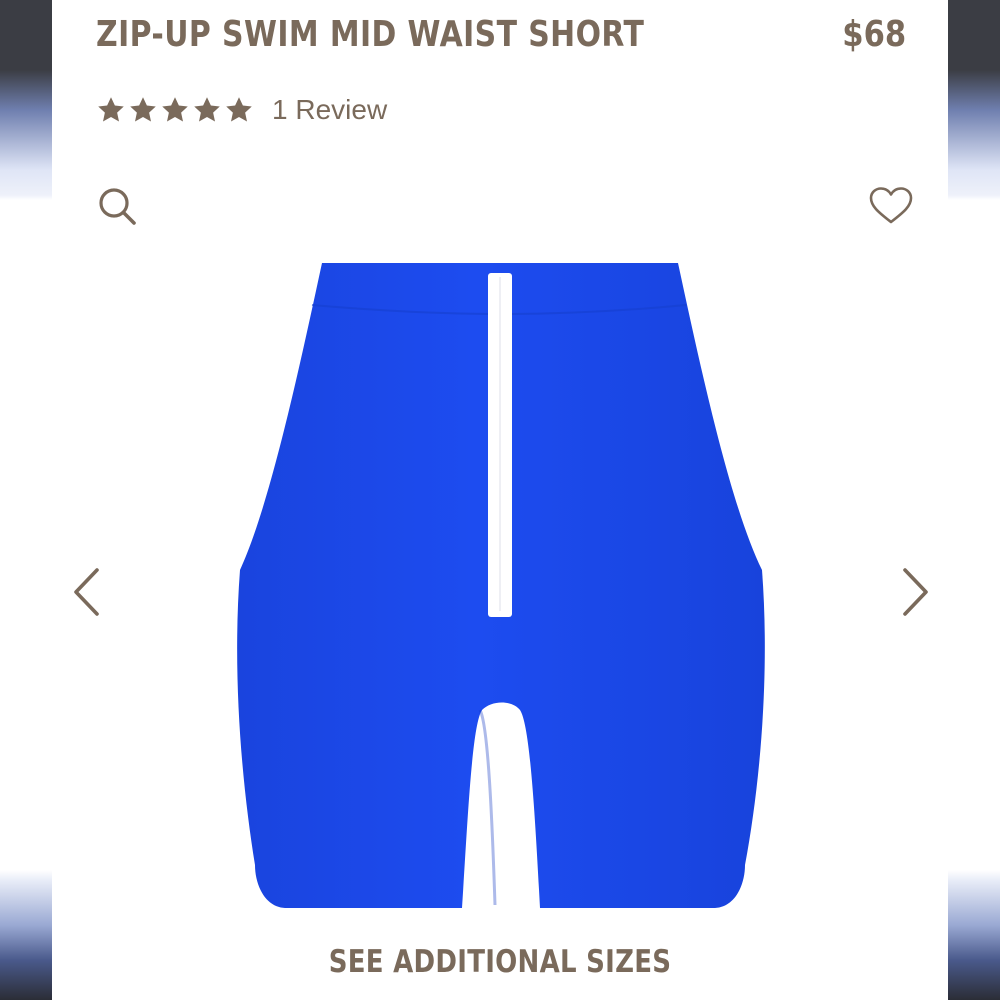 The height and width of the screenshot is (1000, 1000). I want to click on rating-row: 1 Review, so click(241, 110).